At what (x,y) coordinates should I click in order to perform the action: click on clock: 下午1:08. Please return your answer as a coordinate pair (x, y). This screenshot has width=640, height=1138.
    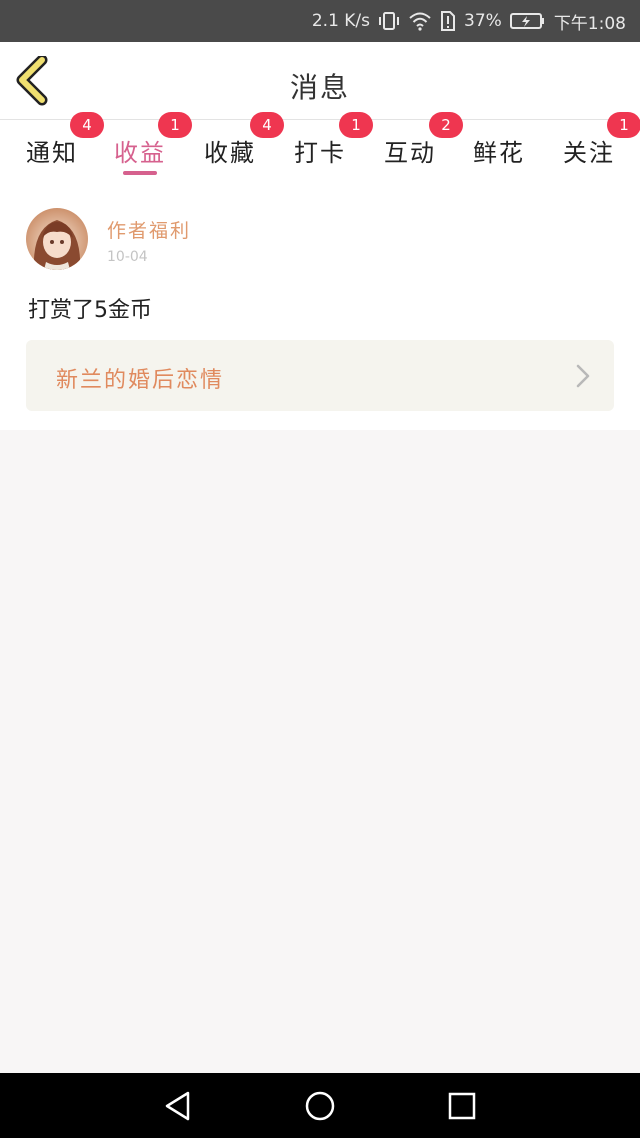
    Looking at the image, I should click on (589, 23).